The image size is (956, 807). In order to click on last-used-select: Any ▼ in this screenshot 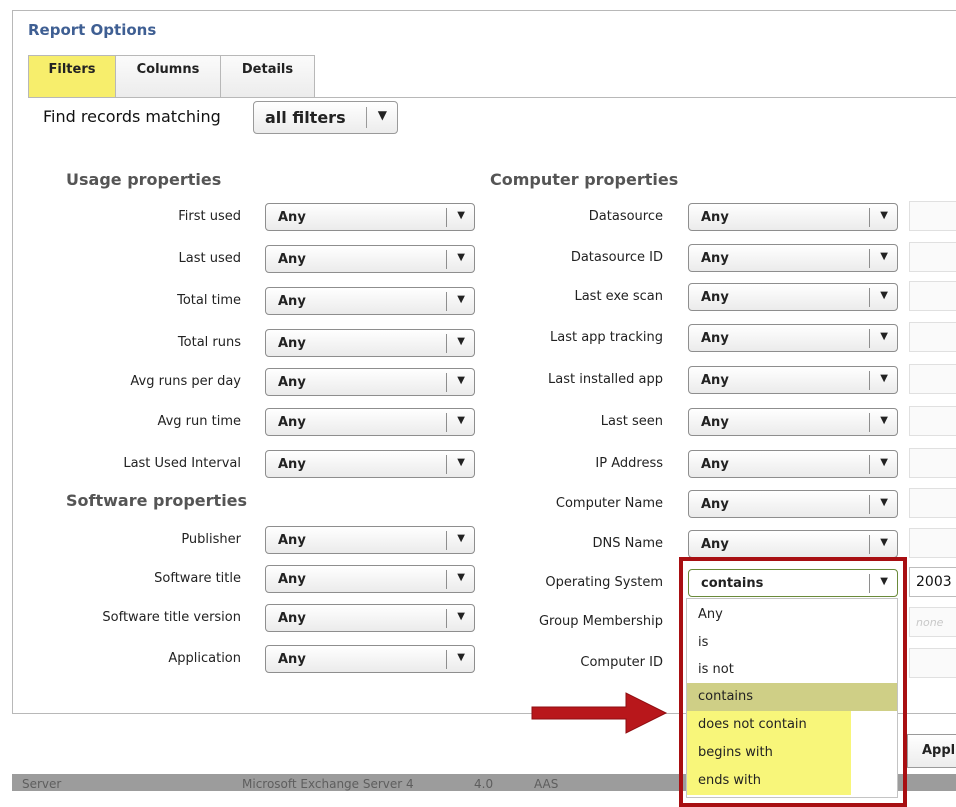, I will do `click(370, 259)`.